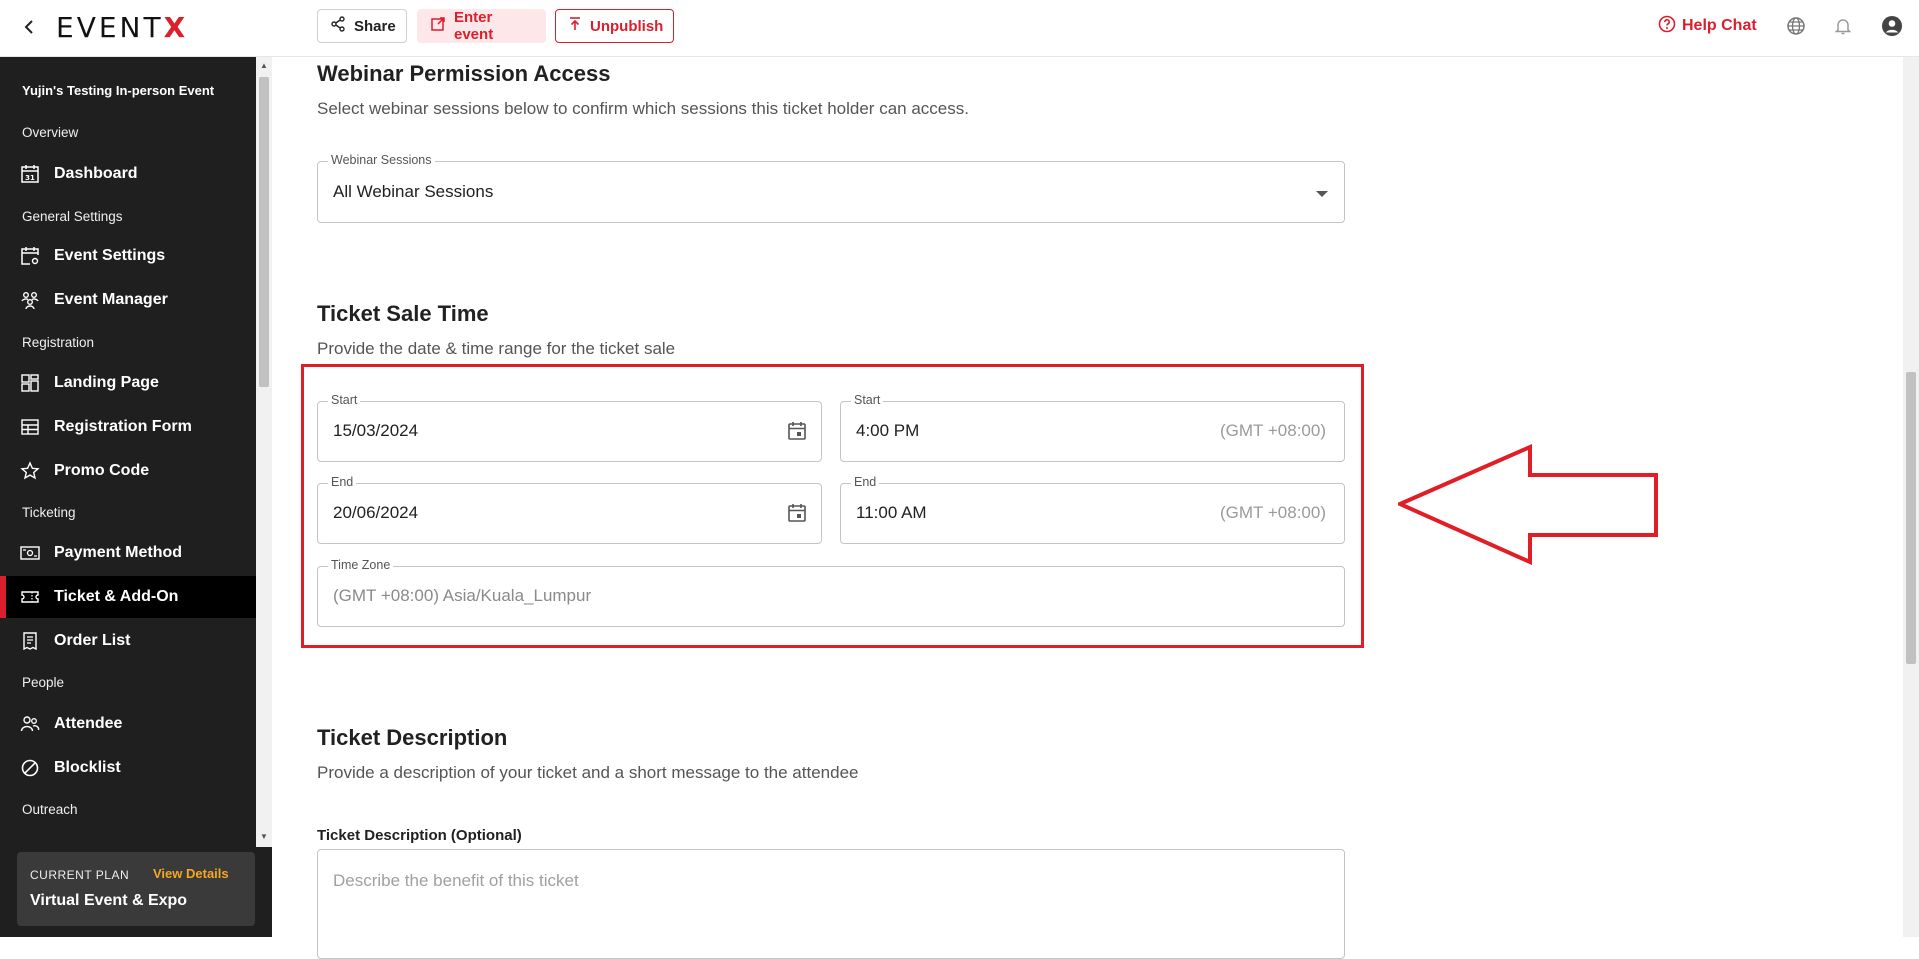 The width and height of the screenshot is (1919, 959). Describe the element at coordinates (30, 178) in the screenshot. I see `svg-text: 31` at that location.